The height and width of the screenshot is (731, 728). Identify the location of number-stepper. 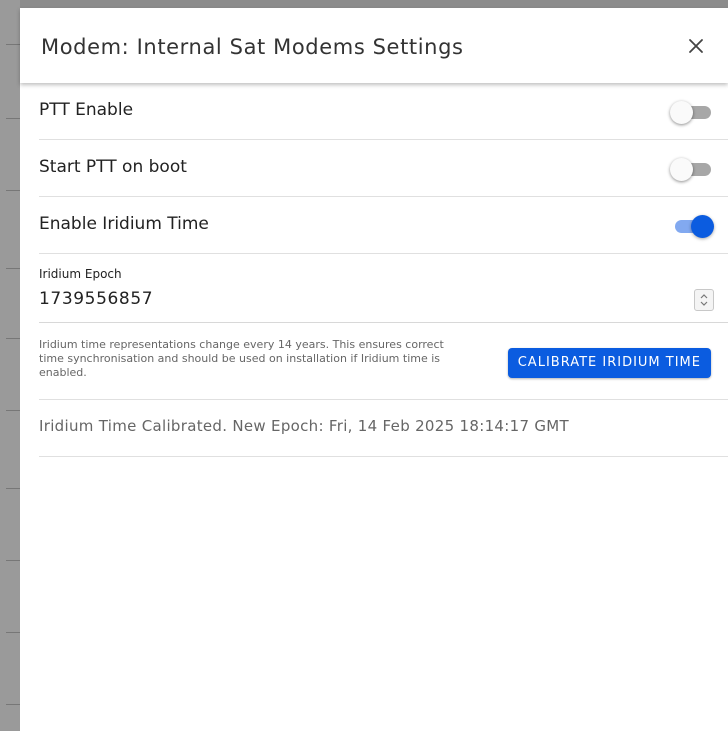
(704, 300).